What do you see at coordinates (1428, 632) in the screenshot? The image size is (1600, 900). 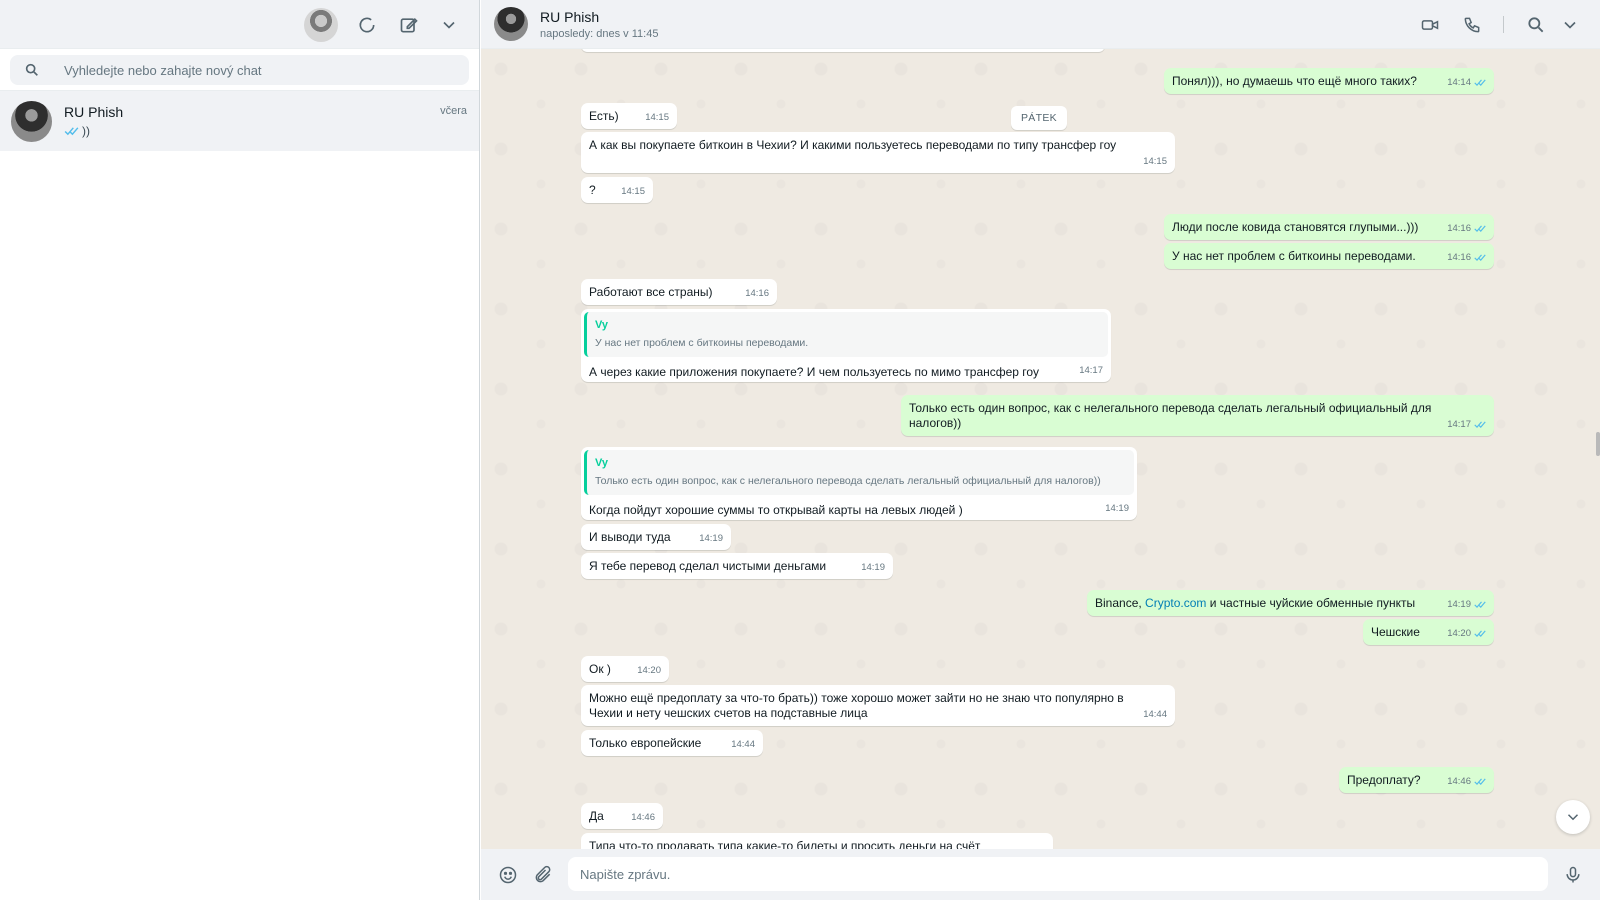 I see `message-bubble-outgoing: Чешские 14:20` at bounding box center [1428, 632].